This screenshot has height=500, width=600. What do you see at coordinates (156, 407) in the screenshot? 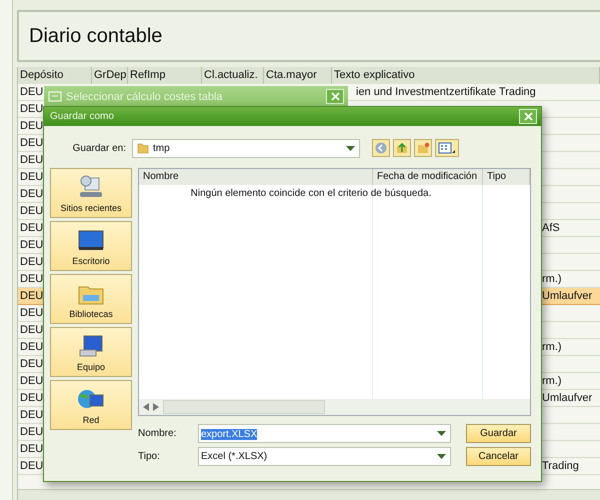
I see `scroll-right-icon` at bounding box center [156, 407].